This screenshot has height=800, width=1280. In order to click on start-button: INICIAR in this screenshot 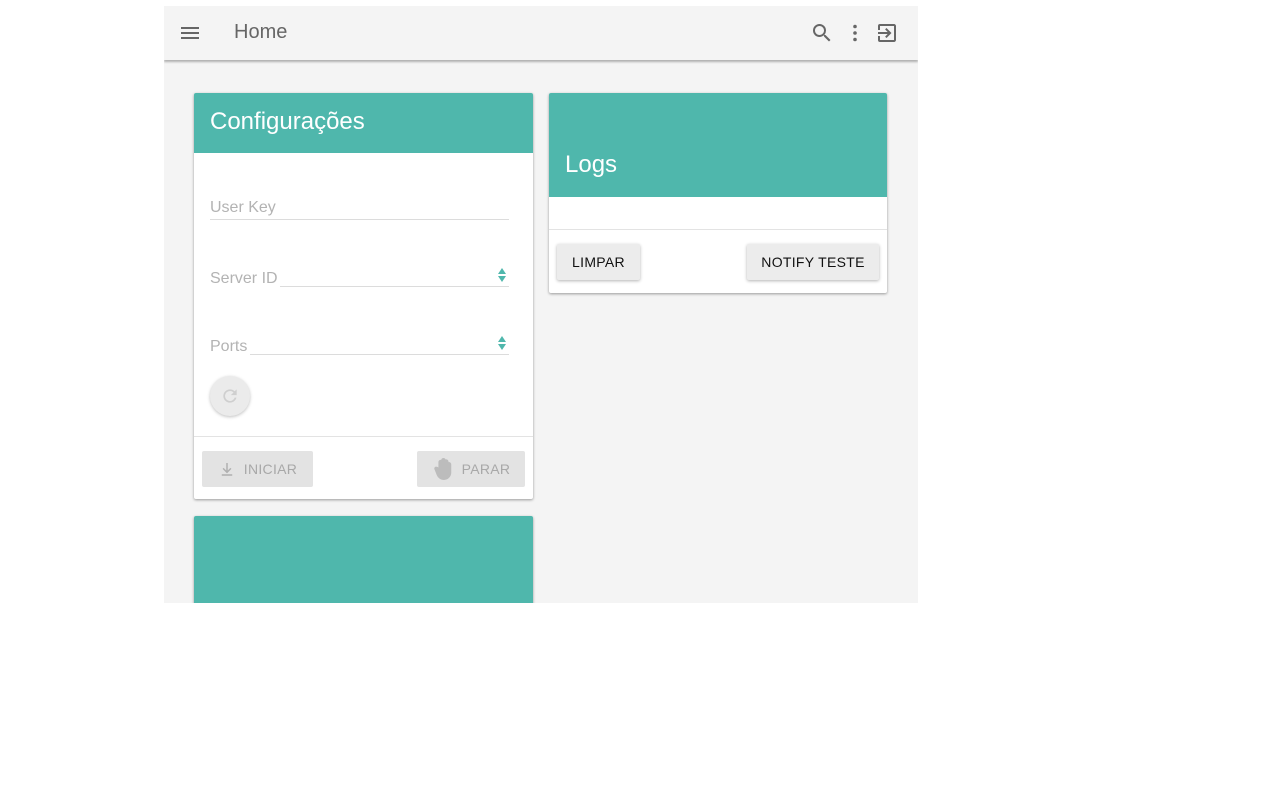, I will do `click(257, 469)`.